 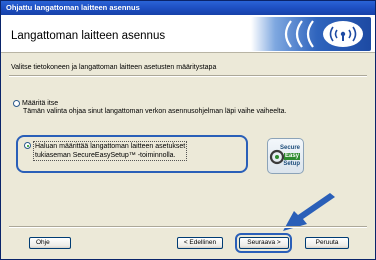 What do you see at coordinates (264, 243) in the screenshot?
I see `next-button: Seuraava >` at bounding box center [264, 243].